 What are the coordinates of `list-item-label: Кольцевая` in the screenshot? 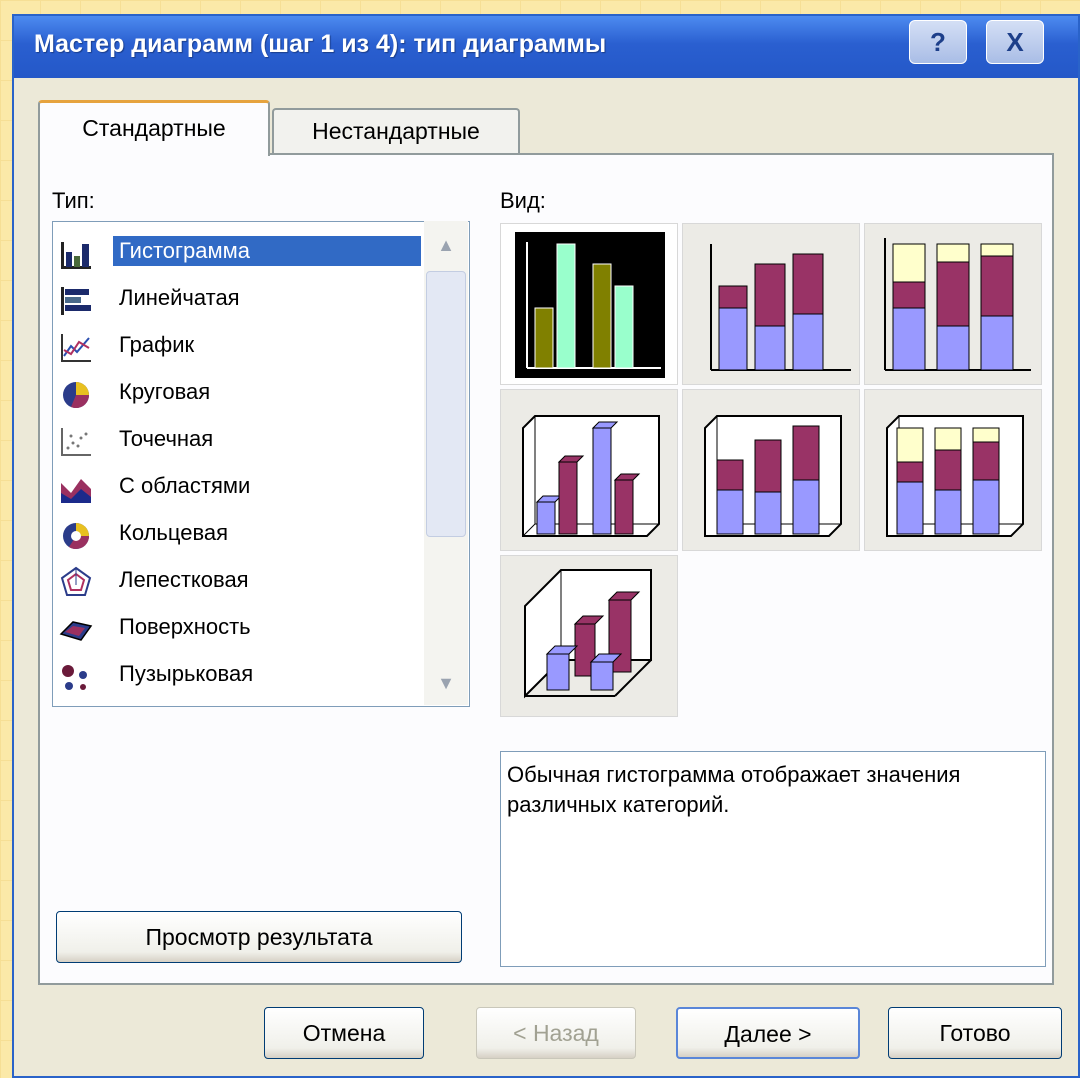 It's located at (174, 532).